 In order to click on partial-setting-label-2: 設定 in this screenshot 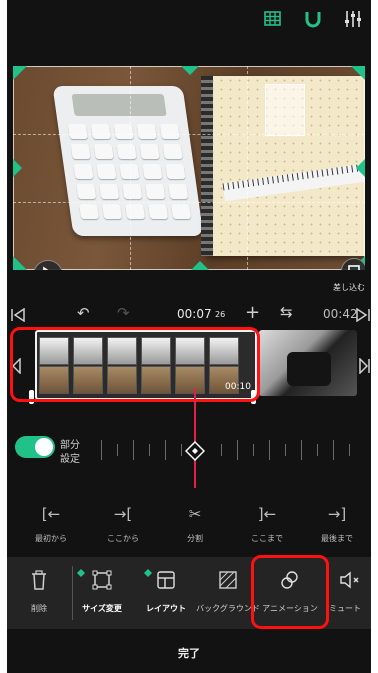, I will do `click(70, 459)`.